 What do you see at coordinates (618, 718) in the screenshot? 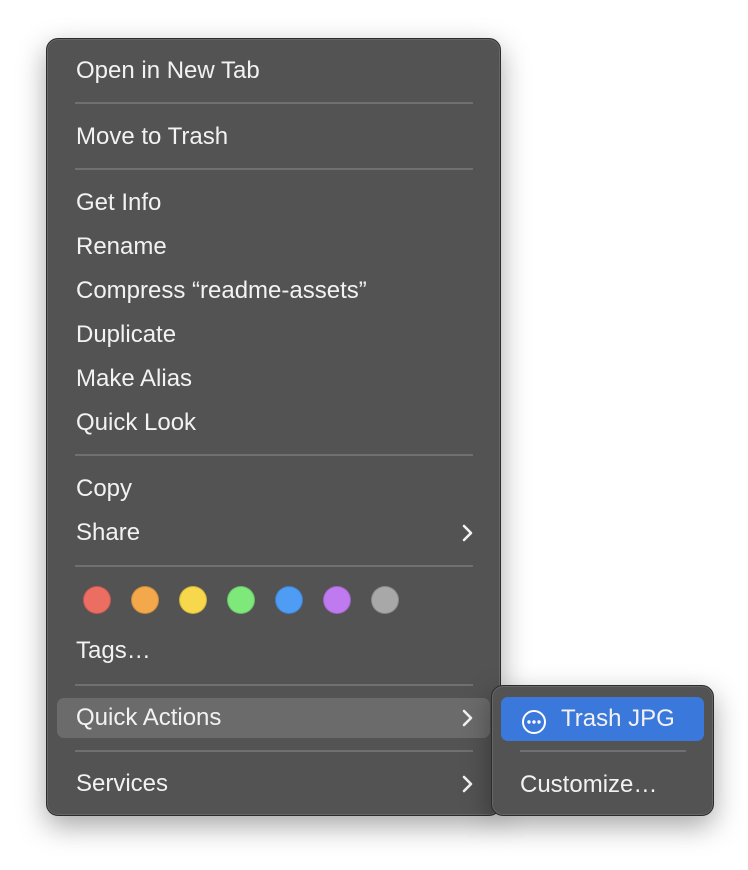
I see `submenu-item-label: Trash JPG` at bounding box center [618, 718].